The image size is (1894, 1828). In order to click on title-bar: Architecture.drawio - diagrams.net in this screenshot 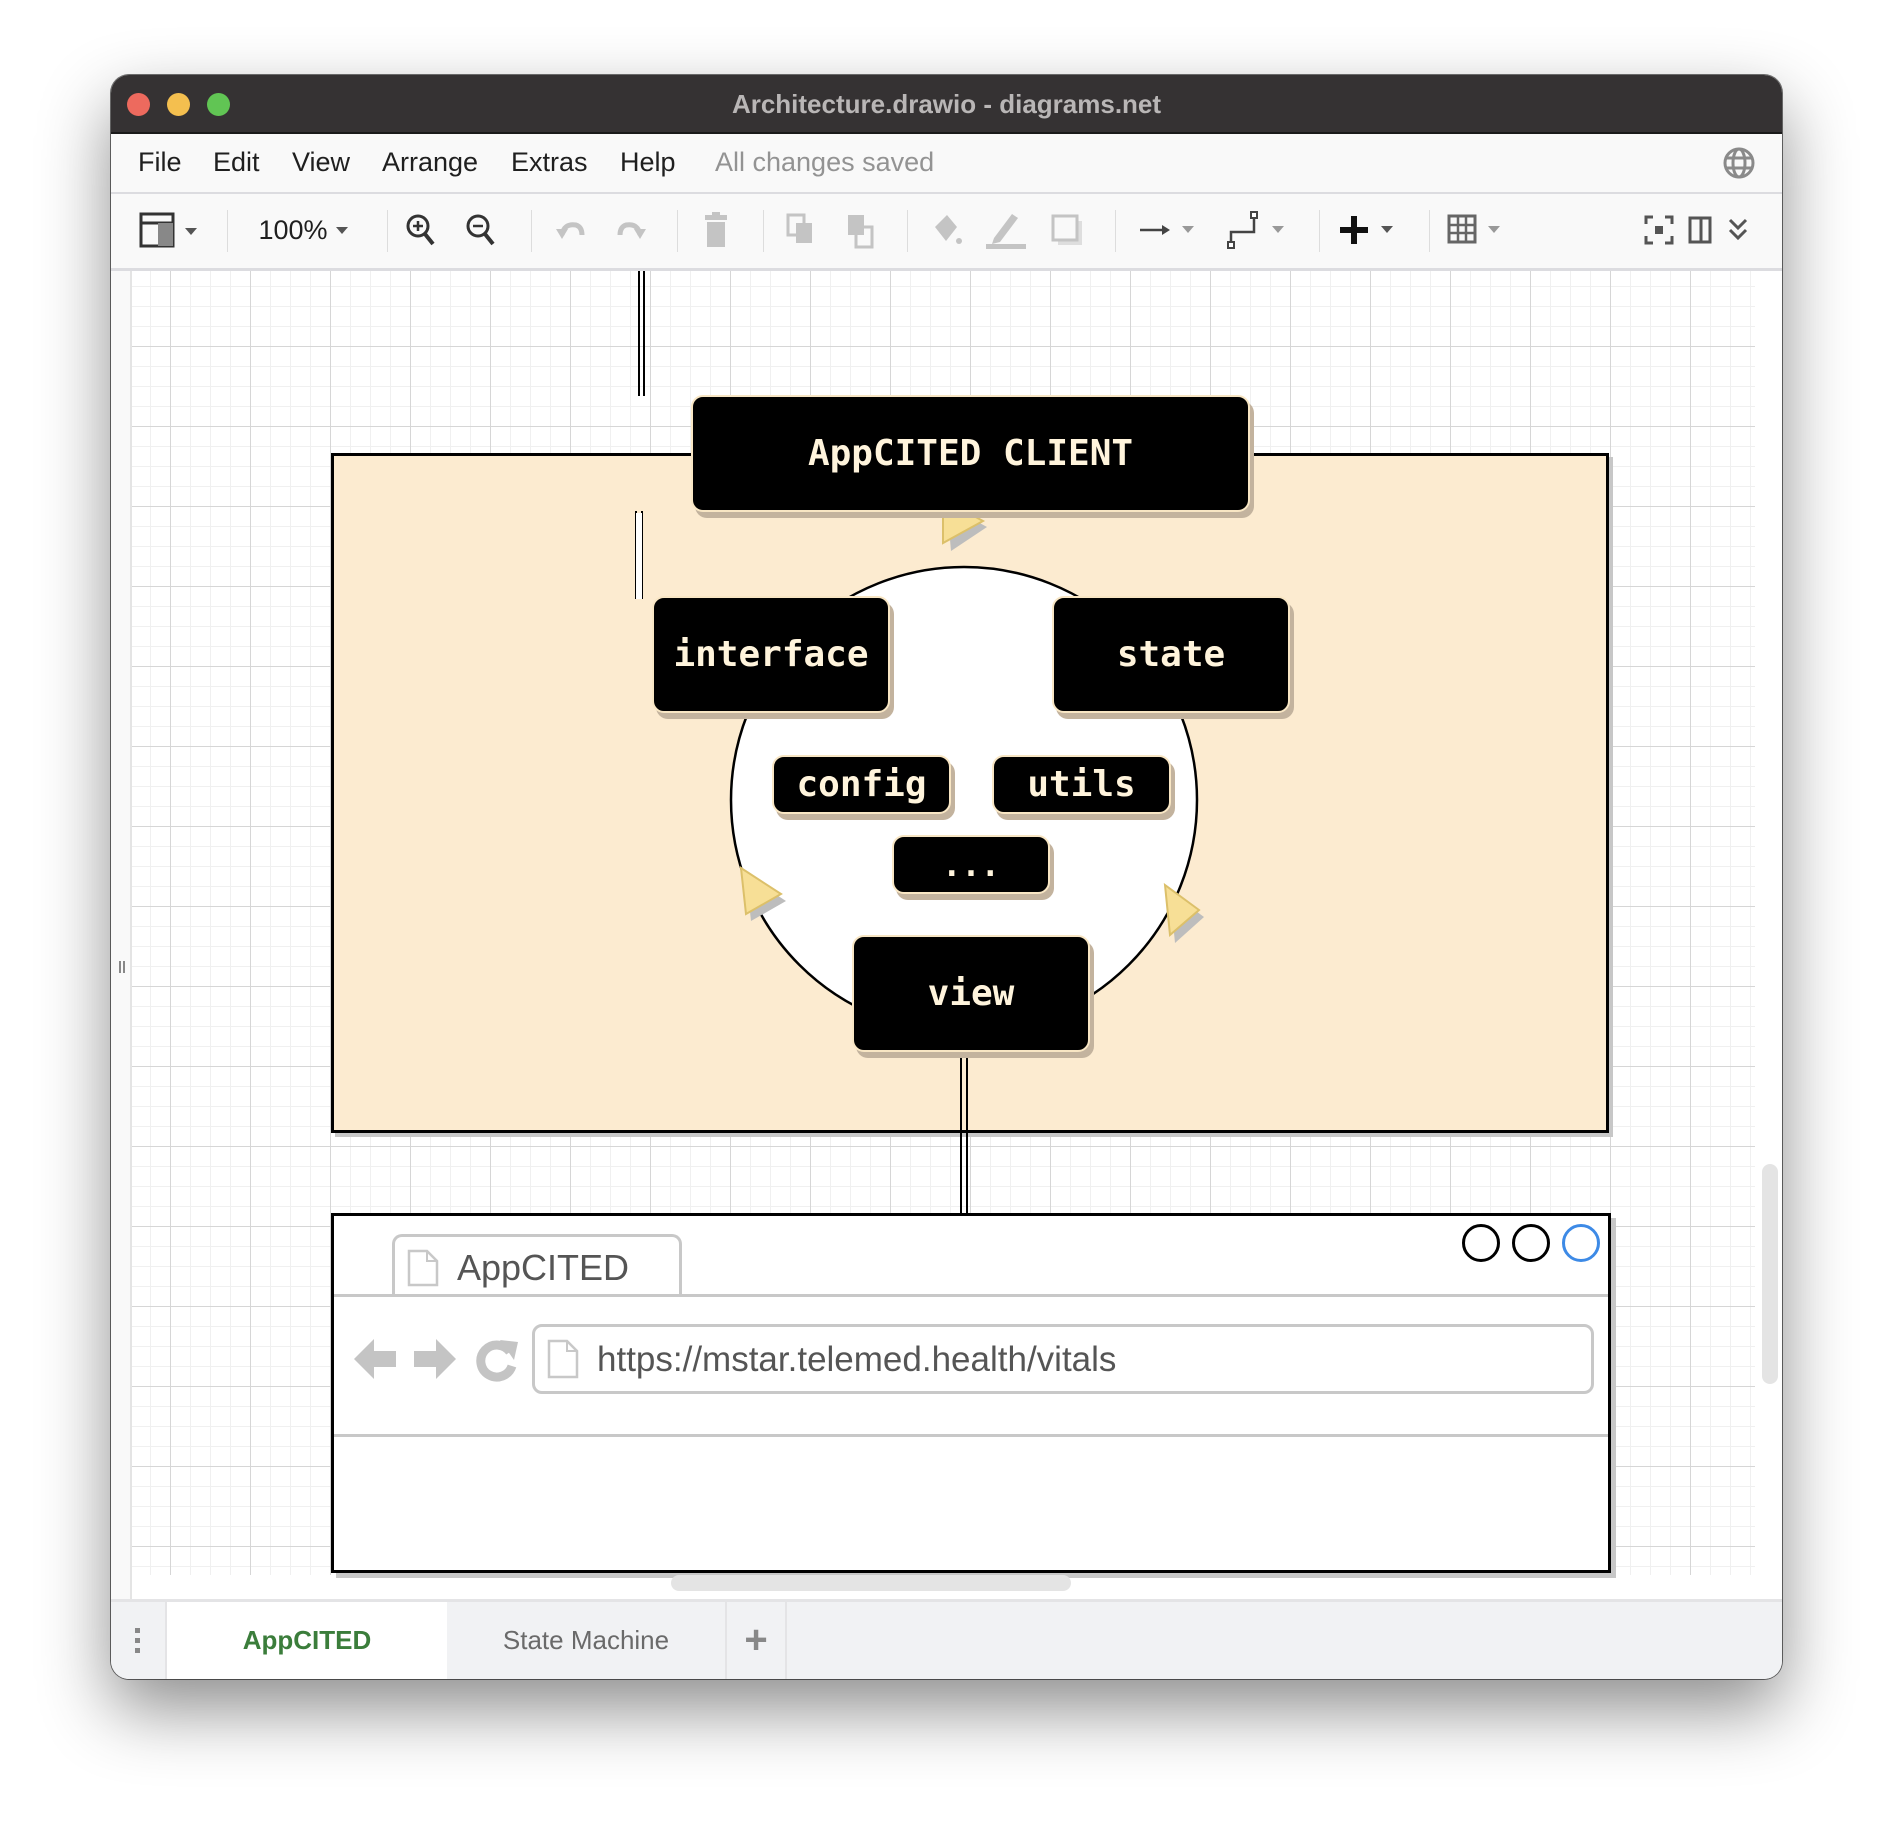, I will do `click(946, 104)`.